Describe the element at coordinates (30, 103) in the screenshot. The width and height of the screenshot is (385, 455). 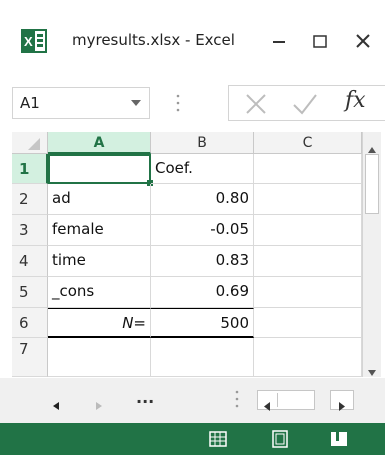
I see `name-box-value: A1` at that location.